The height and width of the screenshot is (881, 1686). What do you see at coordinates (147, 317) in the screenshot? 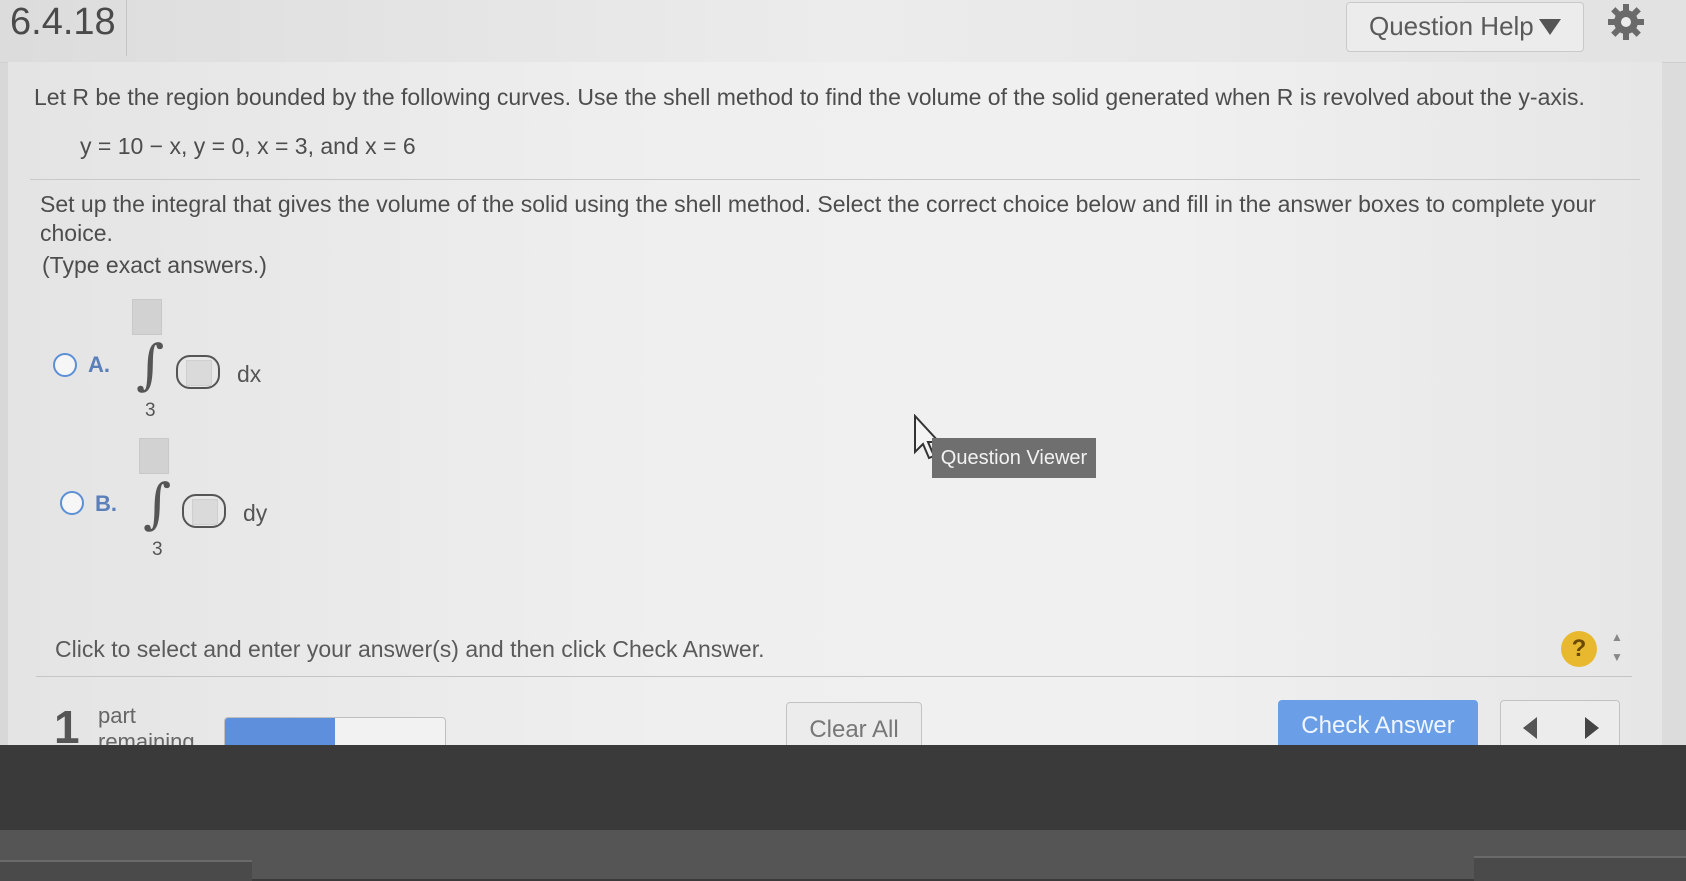
I see `choice-a-upper-limit-input` at bounding box center [147, 317].